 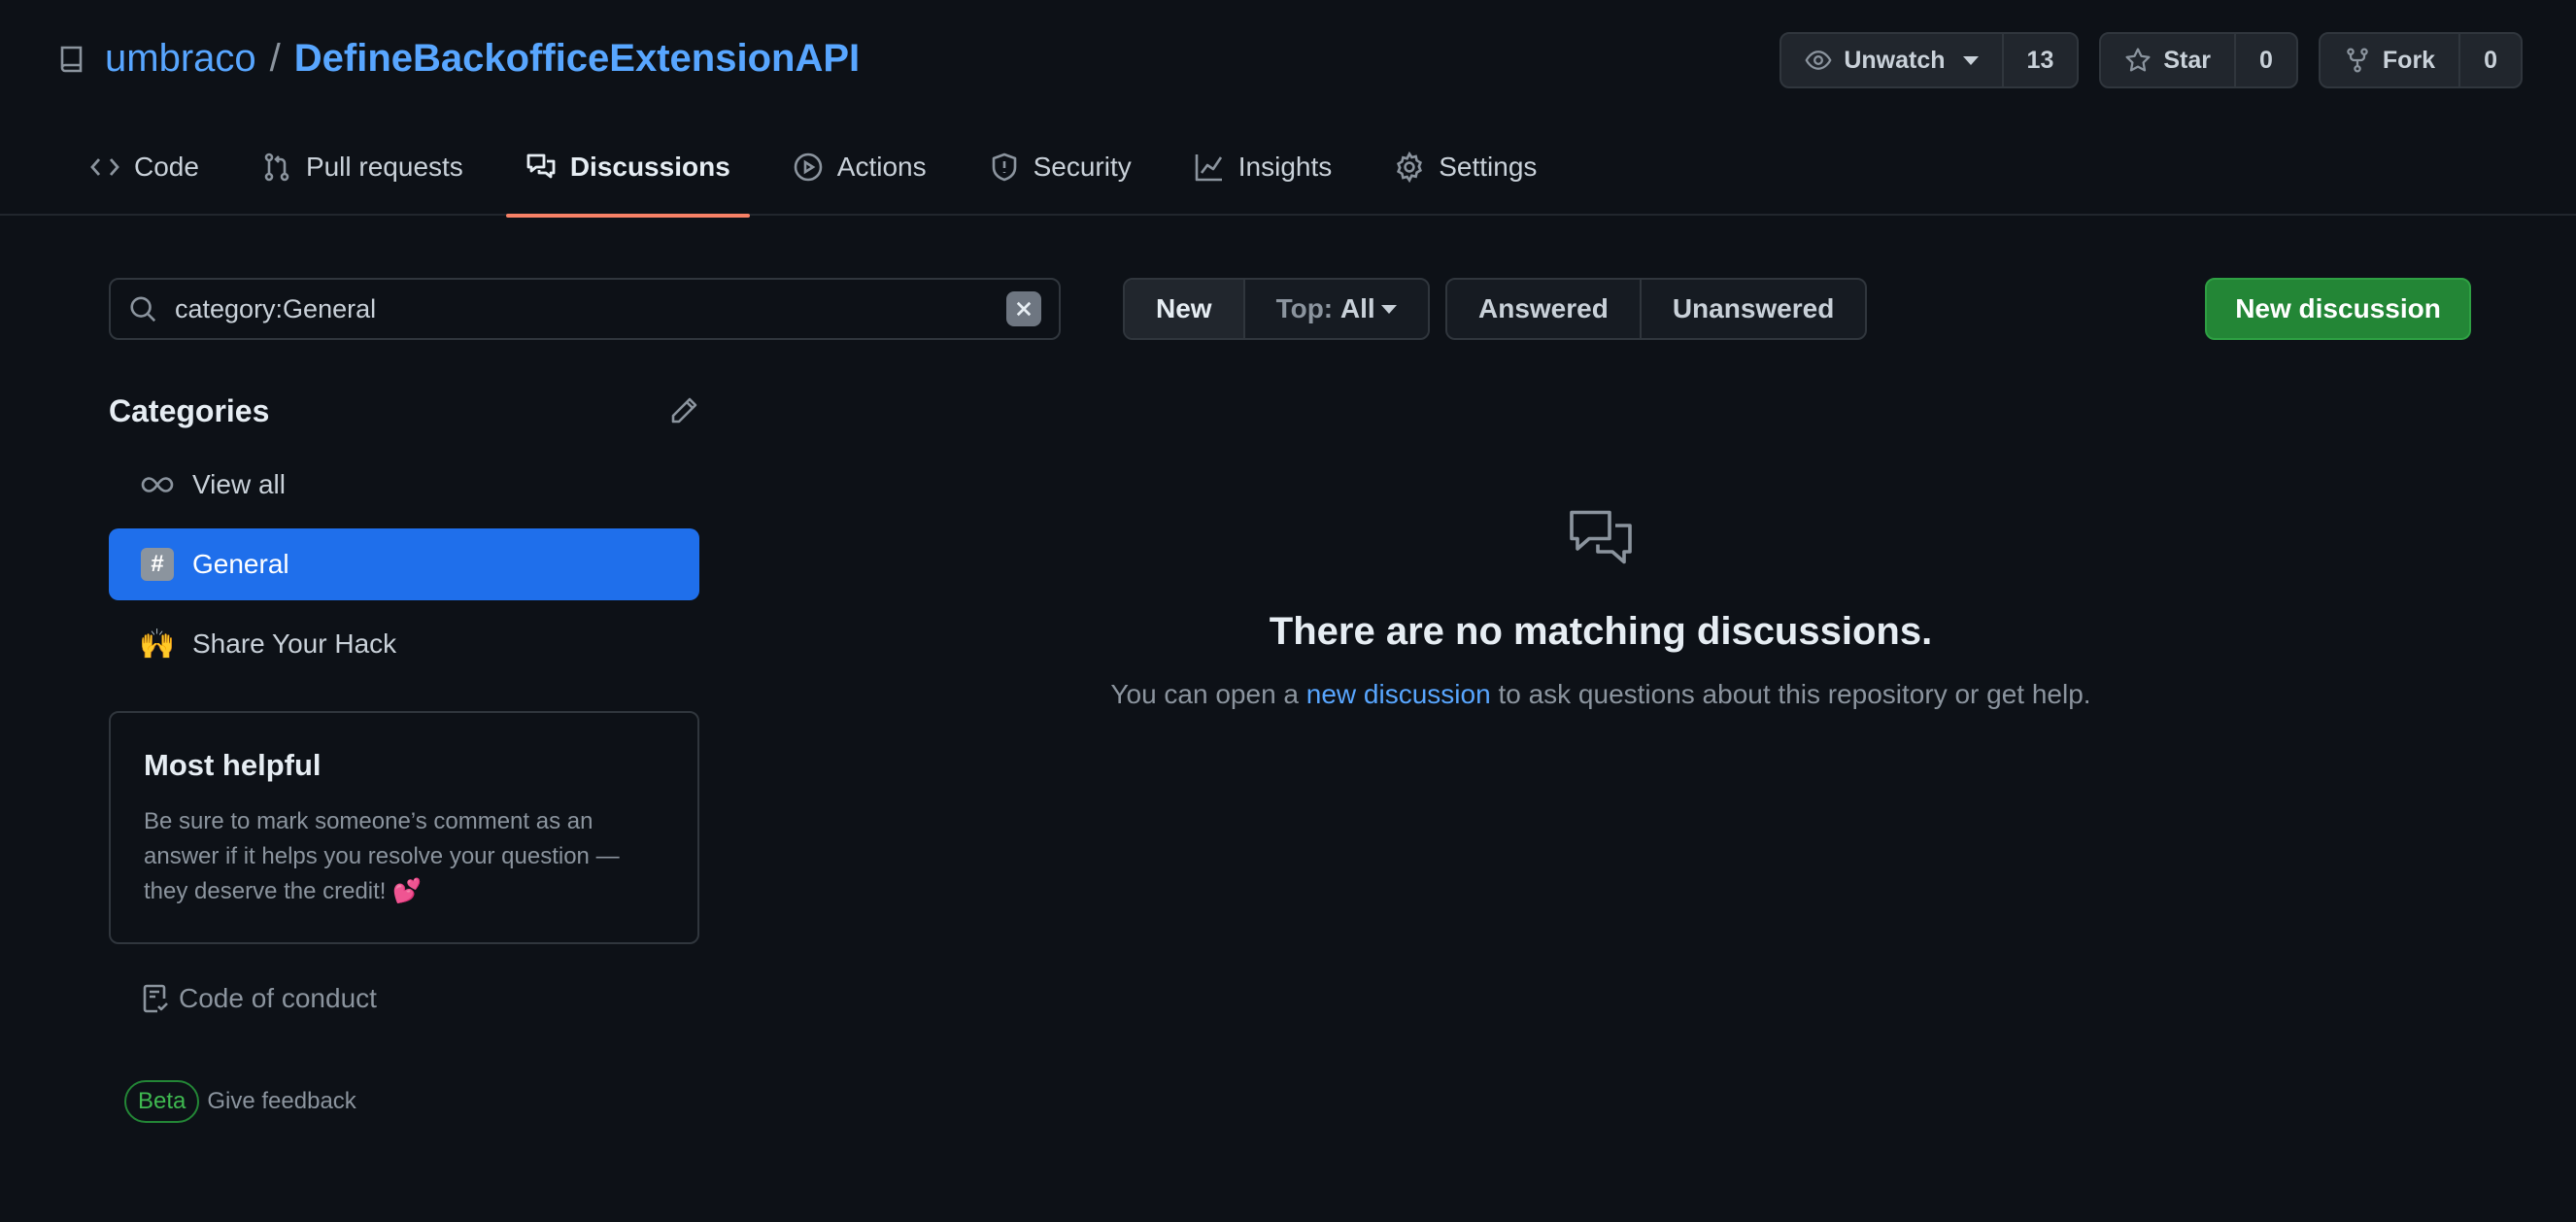 What do you see at coordinates (162, 1102) in the screenshot?
I see `beta-badge: Beta` at bounding box center [162, 1102].